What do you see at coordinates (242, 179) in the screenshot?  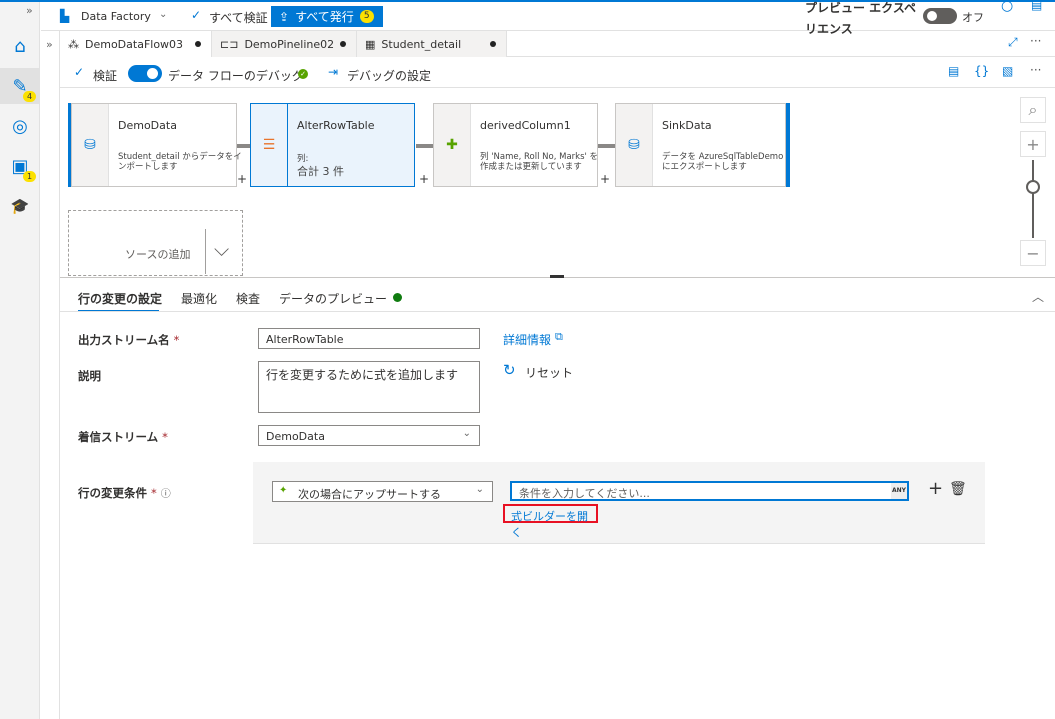 I see `add-after-demodata: +` at bounding box center [242, 179].